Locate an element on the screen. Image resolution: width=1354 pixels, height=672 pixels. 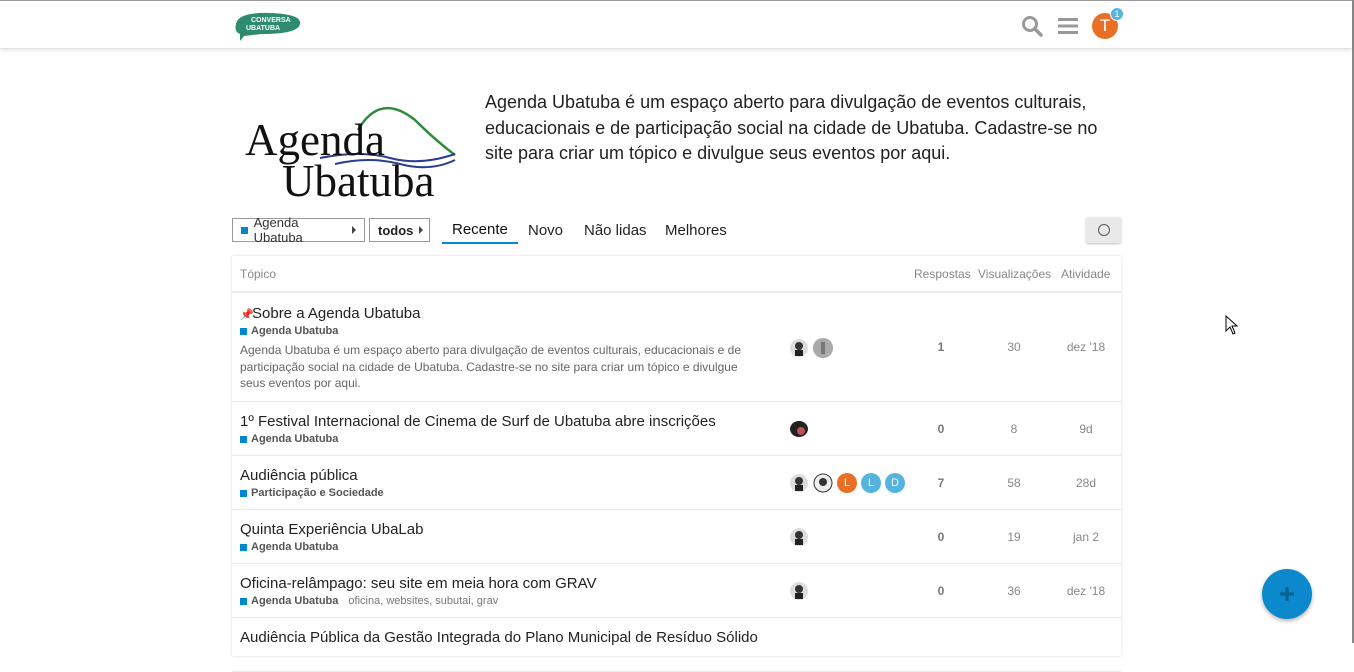
logo-text-bottom: UBATUBA is located at coordinates (263, 28).